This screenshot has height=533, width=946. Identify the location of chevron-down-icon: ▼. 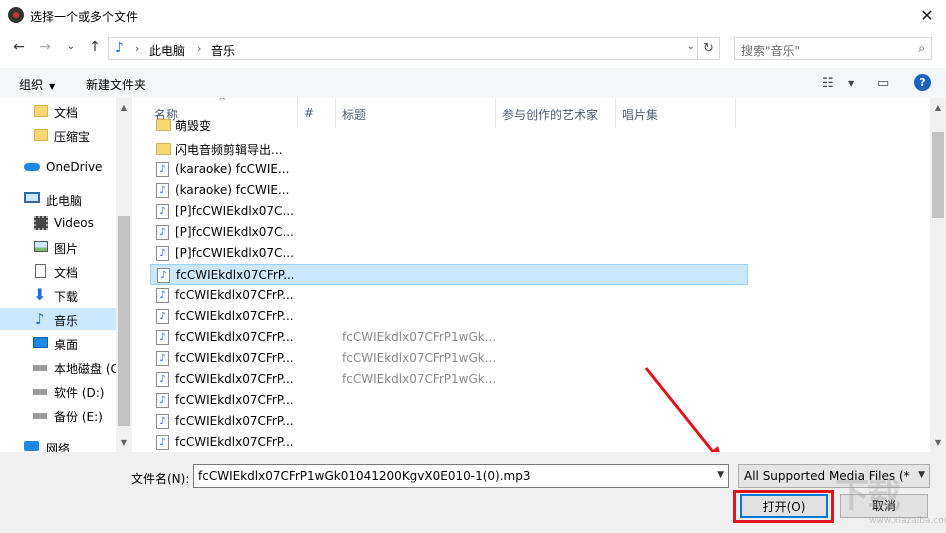
(720, 475).